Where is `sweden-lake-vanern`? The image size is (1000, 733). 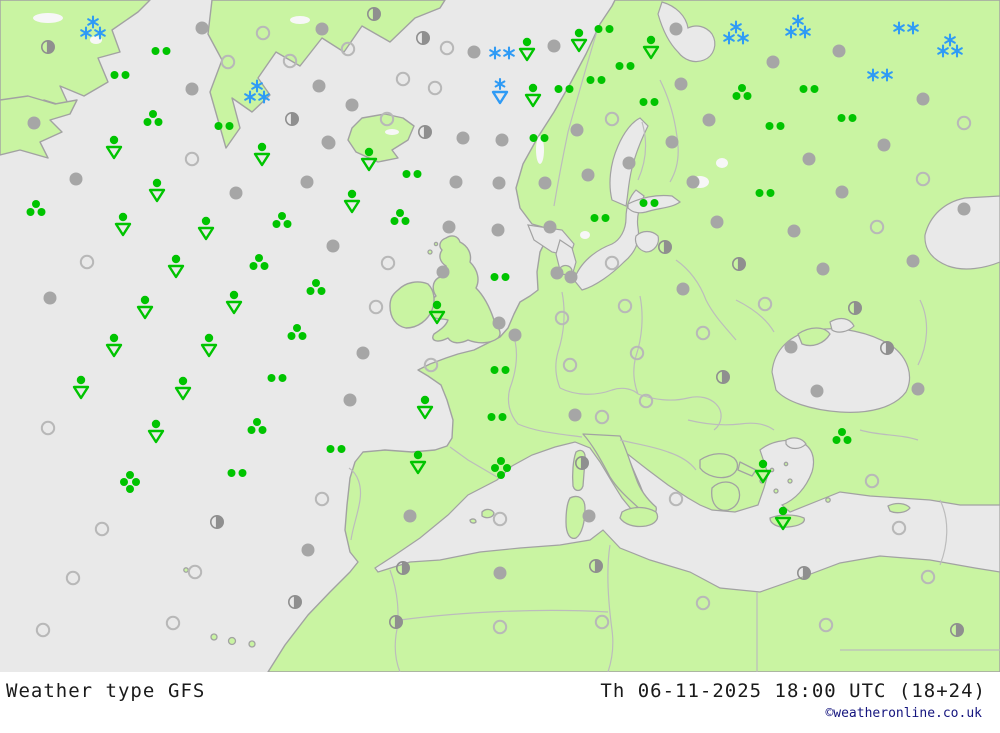
sweden-lake-vanern is located at coordinates (585, 235).